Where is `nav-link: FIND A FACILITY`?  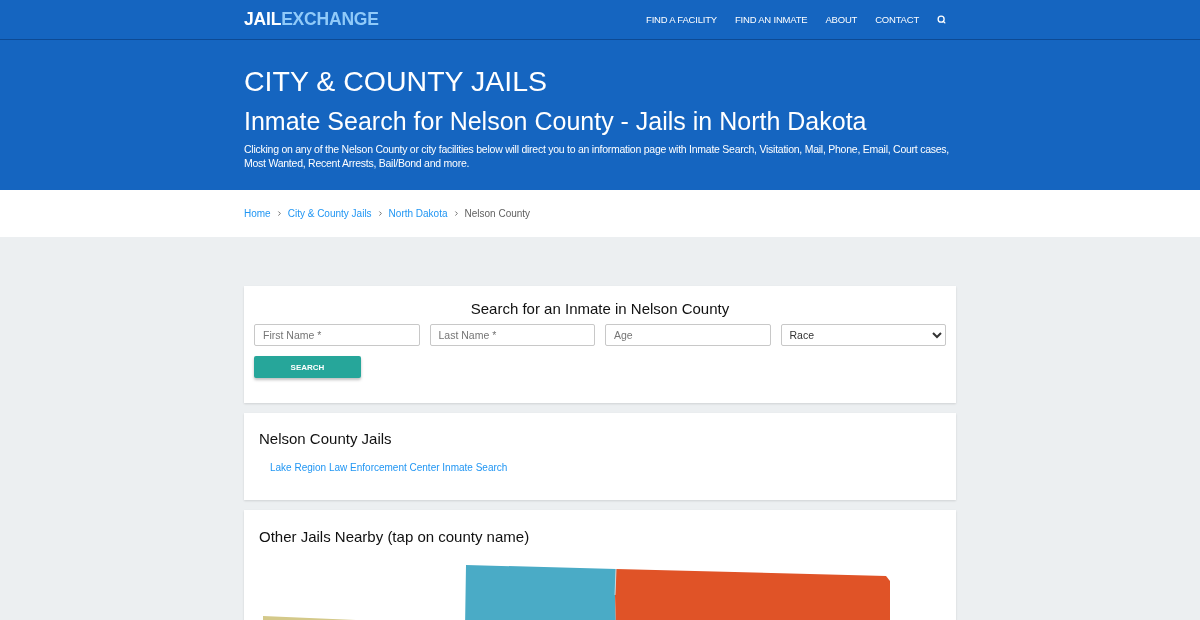 nav-link: FIND A FACILITY is located at coordinates (681, 19).